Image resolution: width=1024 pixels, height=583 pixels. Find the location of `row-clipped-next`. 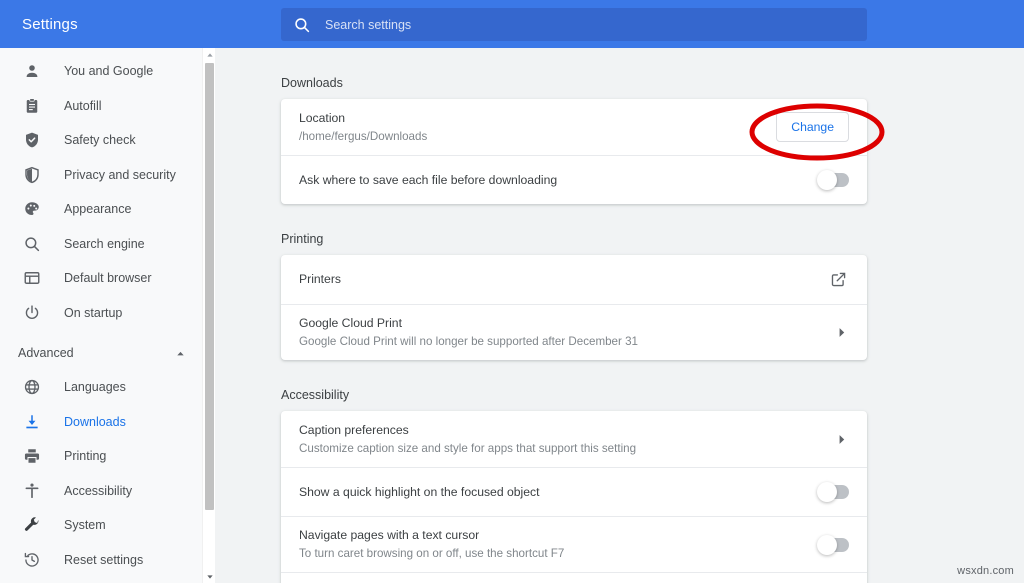

row-clipped-next is located at coordinates (574, 577).